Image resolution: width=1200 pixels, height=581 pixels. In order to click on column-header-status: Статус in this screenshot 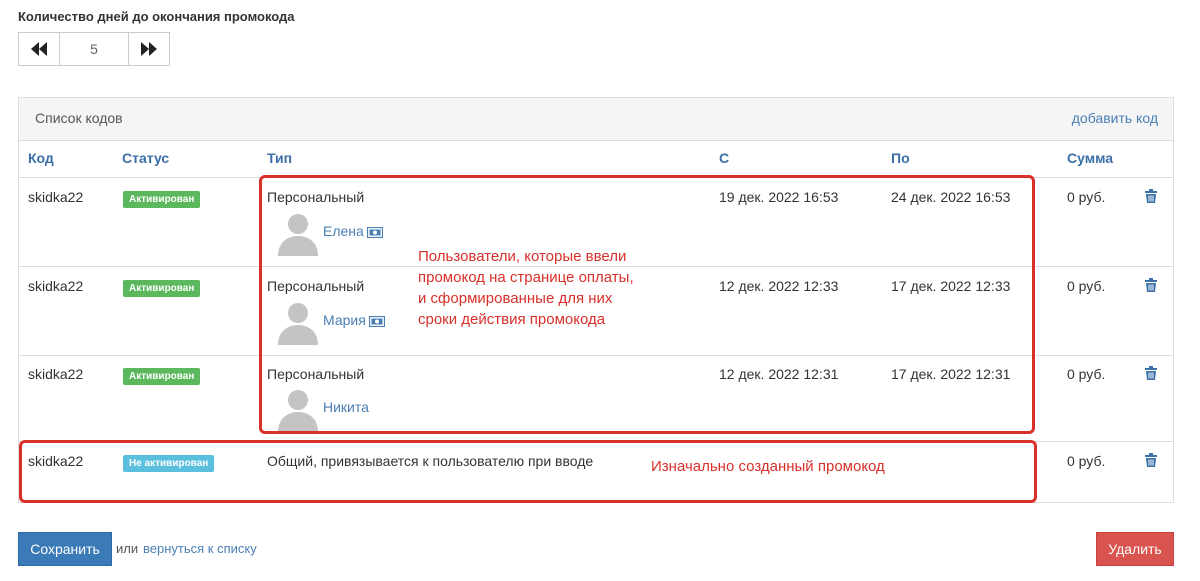, I will do `click(145, 158)`.